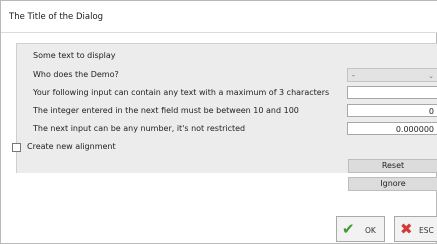 This screenshot has height=244, width=437. Describe the element at coordinates (74, 55) in the screenshot. I see `intro-text: Some text to display` at that location.